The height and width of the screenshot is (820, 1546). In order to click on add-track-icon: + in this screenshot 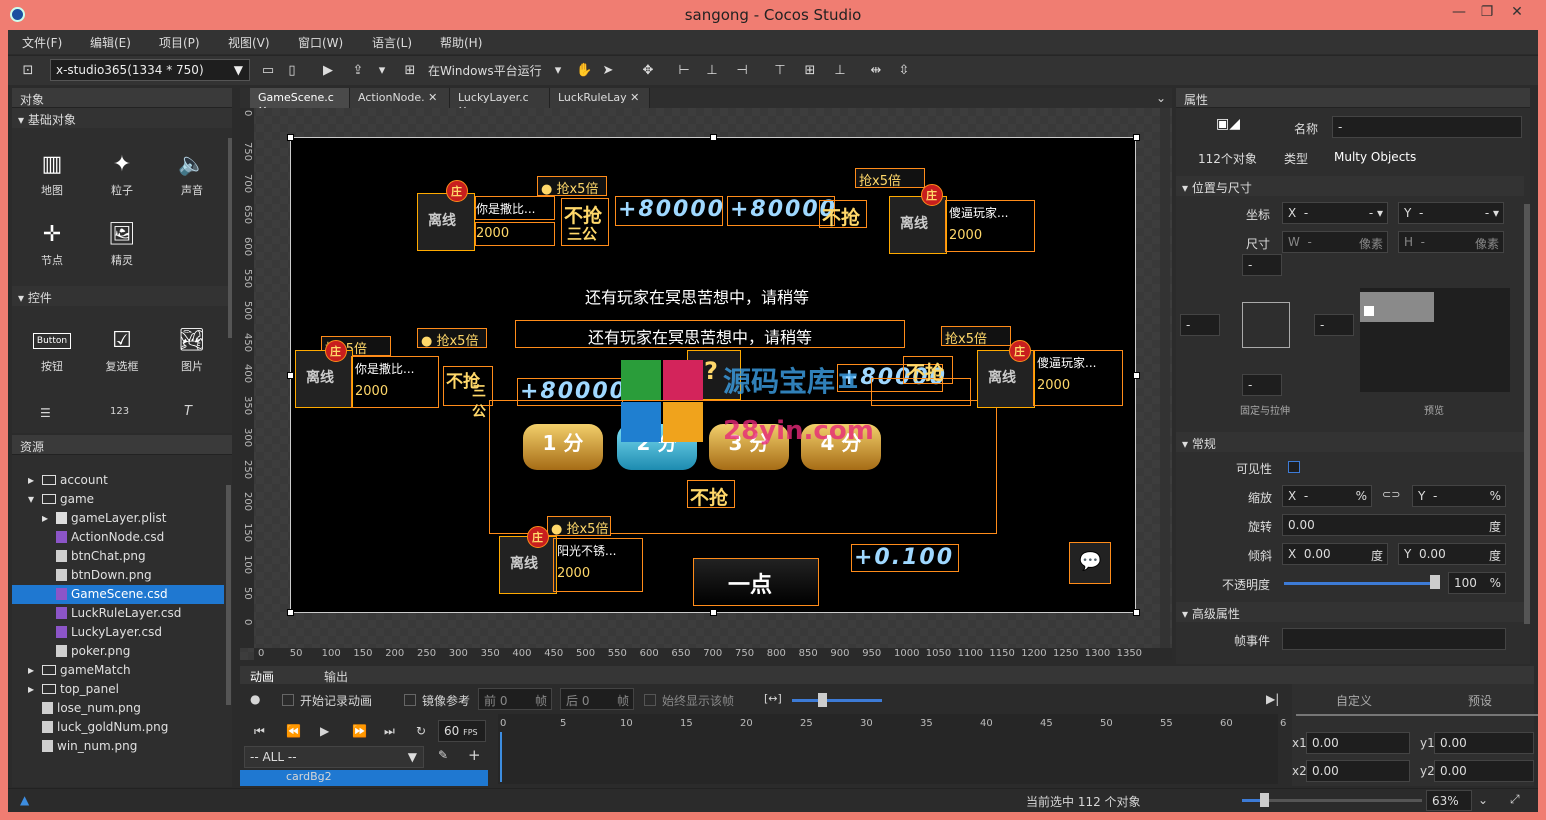, I will do `click(474, 755)`.